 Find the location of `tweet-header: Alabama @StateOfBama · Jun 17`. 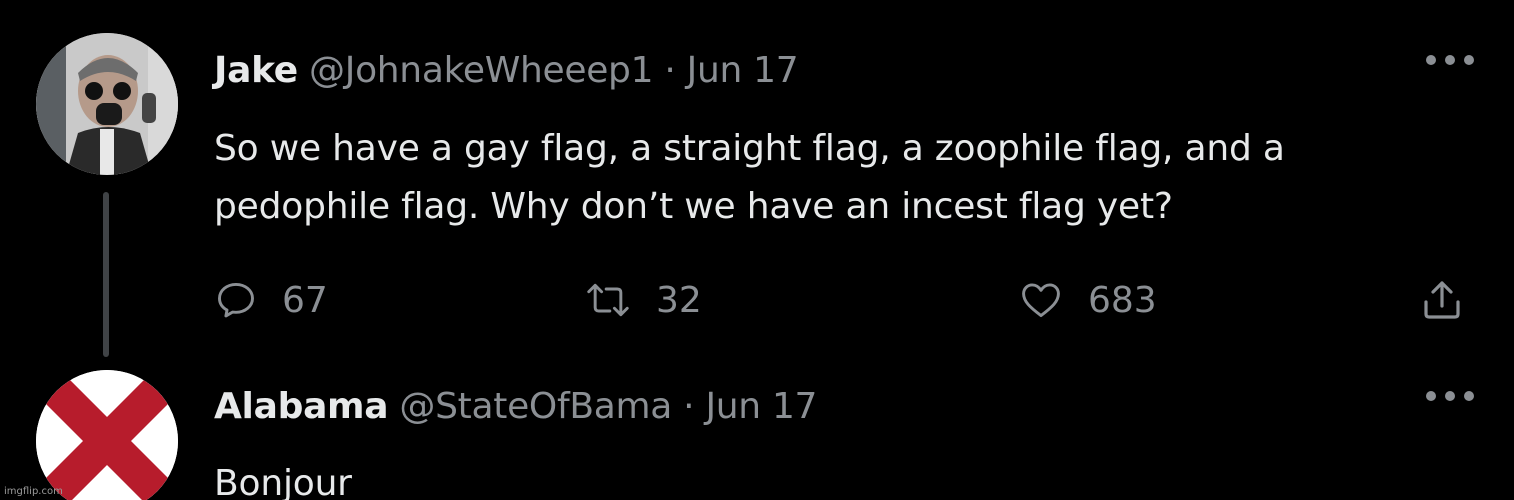

tweet-header: Alabama @StateOfBama · Jun 17 is located at coordinates (515, 406).